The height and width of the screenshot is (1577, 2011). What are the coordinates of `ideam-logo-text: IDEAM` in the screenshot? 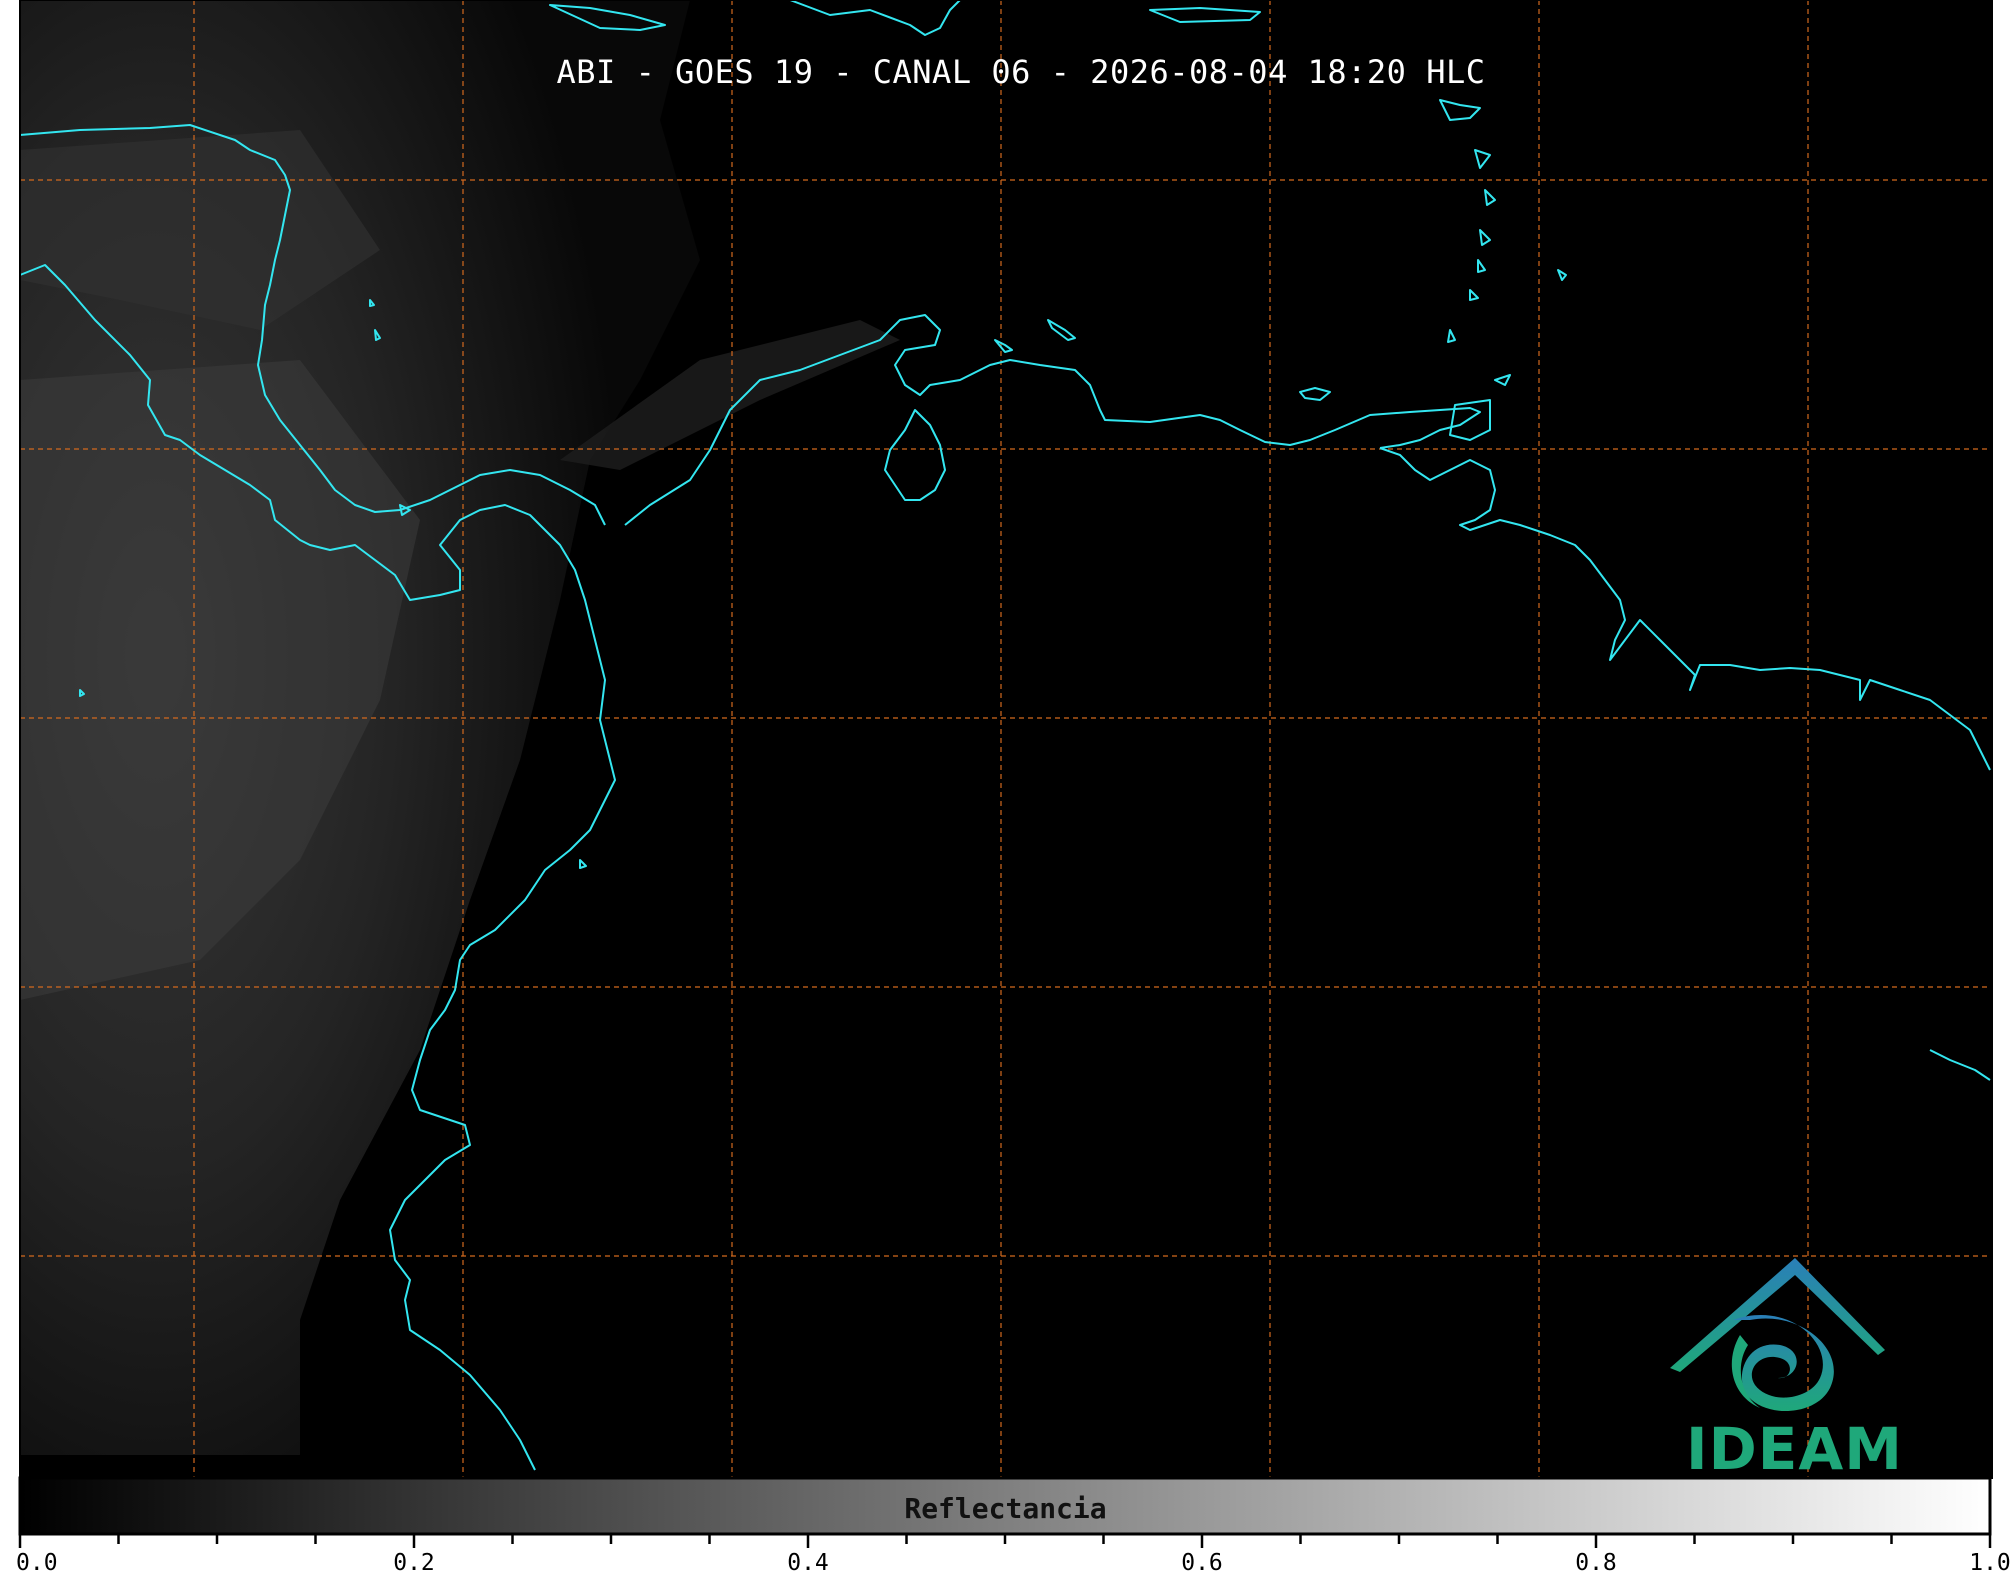 It's located at (1794, 1449).